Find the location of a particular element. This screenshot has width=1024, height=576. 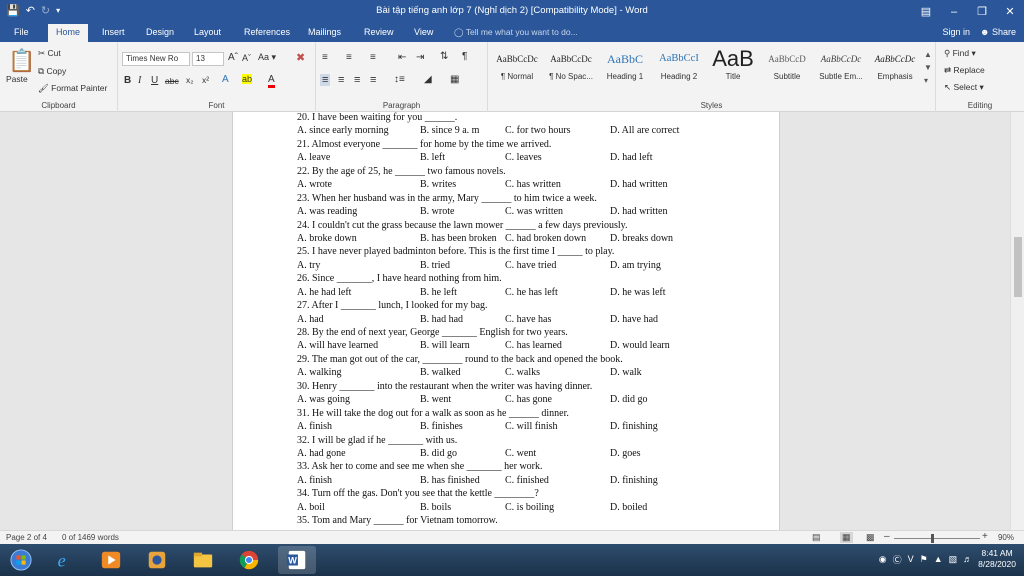

multilevel-list-icon: ≡ is located at coordinates (373, 57).